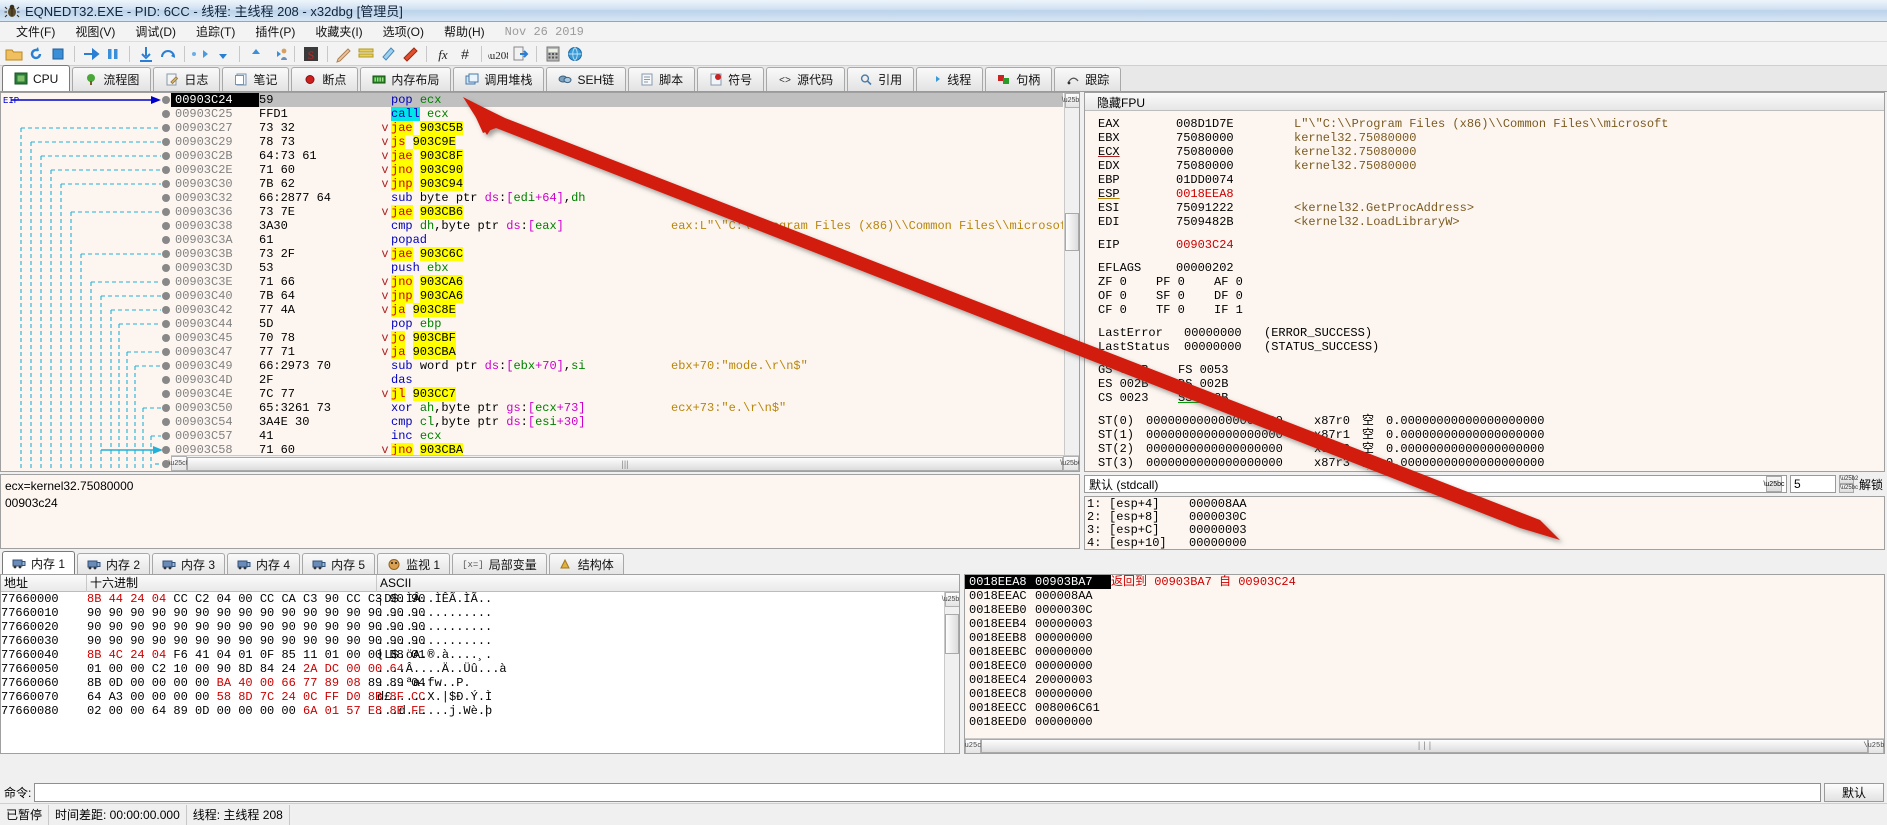 The height and width of the screenshot is (825, 1887). I want to click on flag-item: IF 1, so click(1243, 310).